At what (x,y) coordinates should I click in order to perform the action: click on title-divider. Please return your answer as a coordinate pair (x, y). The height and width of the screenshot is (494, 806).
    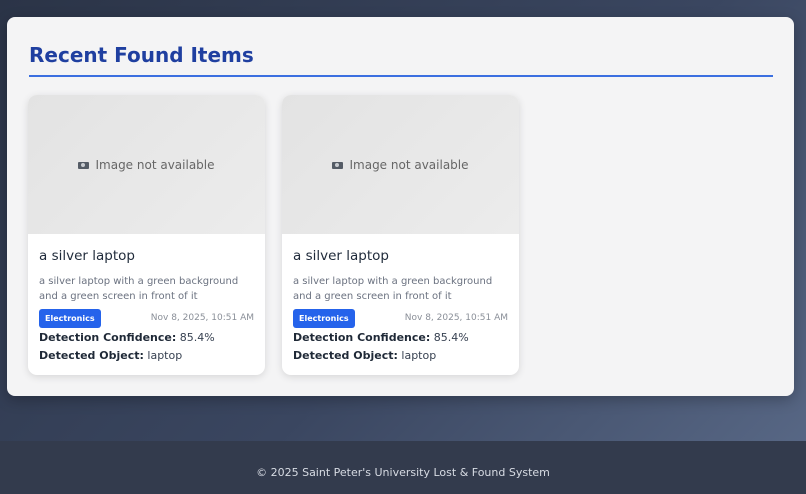
    Looking at the image, I should click on (401, 76).